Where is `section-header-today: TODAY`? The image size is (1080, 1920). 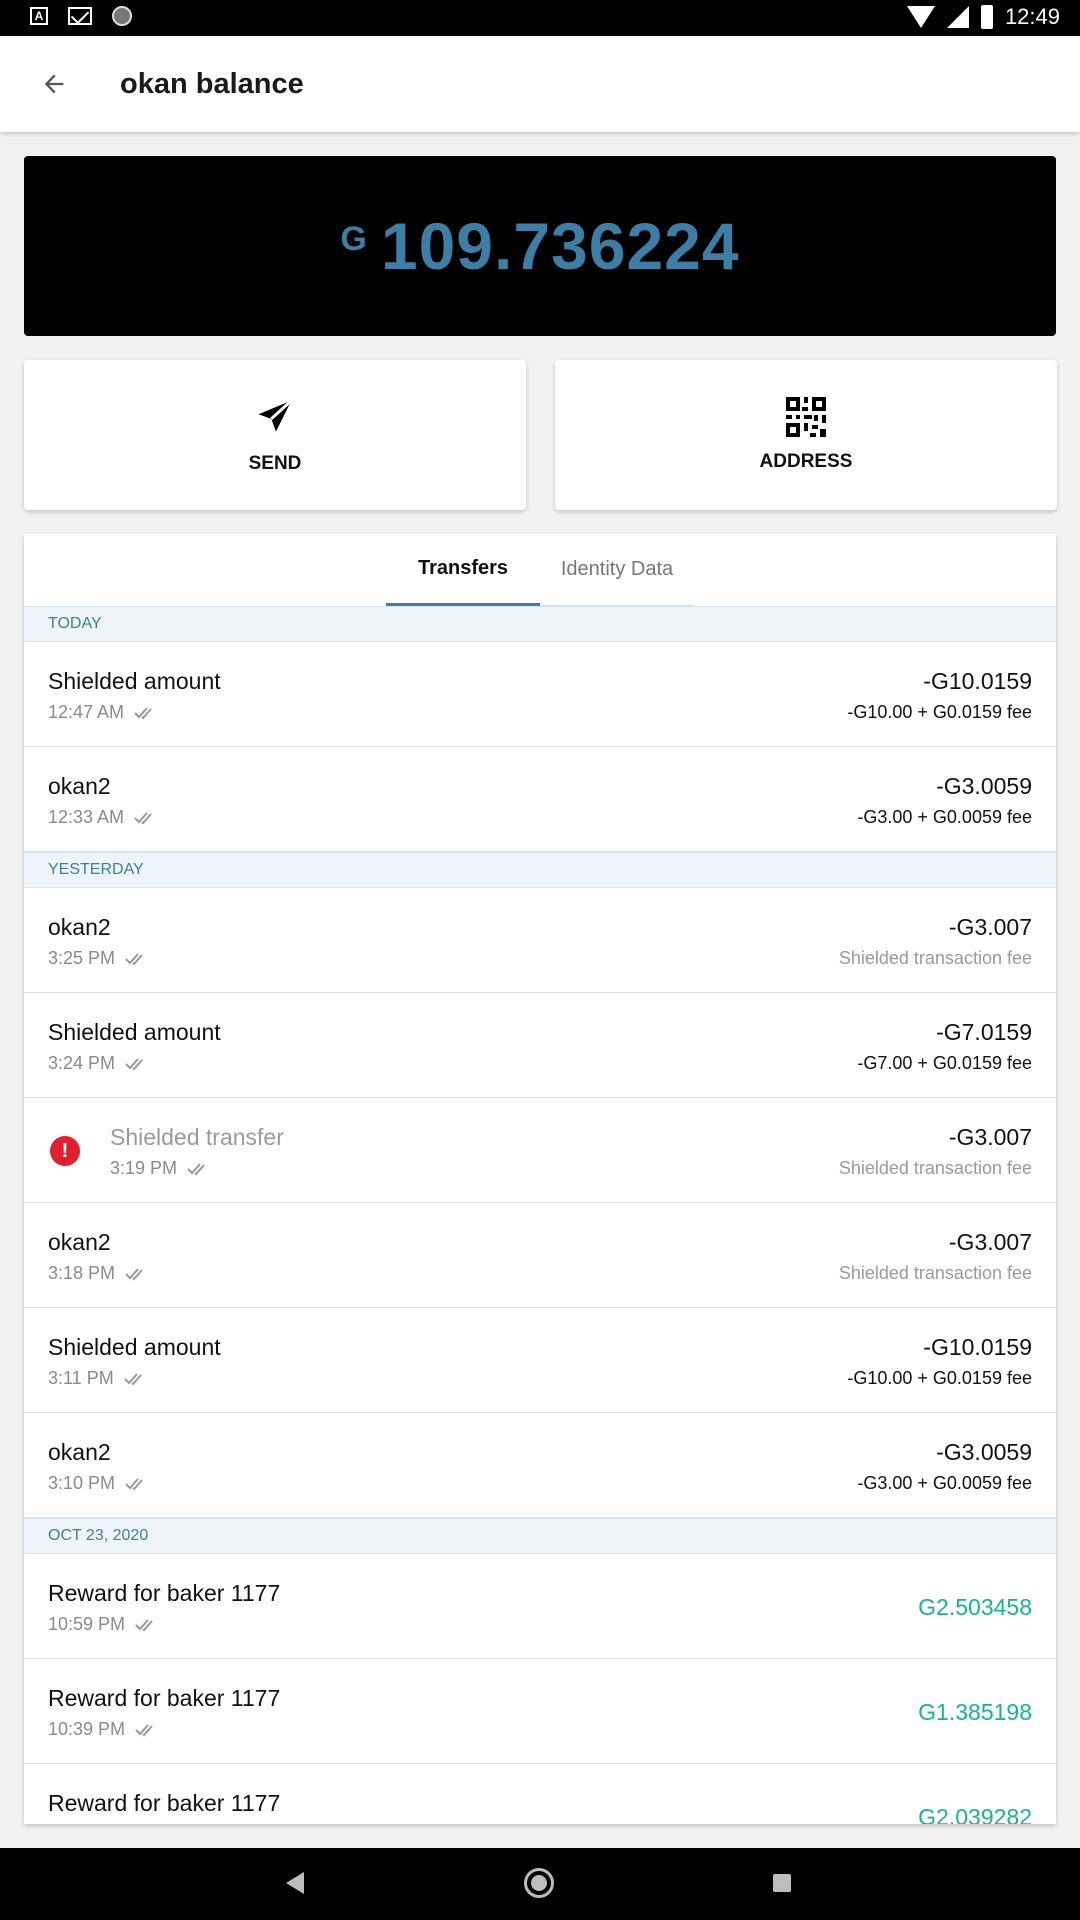 section-header-today: TODAY is located at coordinates (540, 624).